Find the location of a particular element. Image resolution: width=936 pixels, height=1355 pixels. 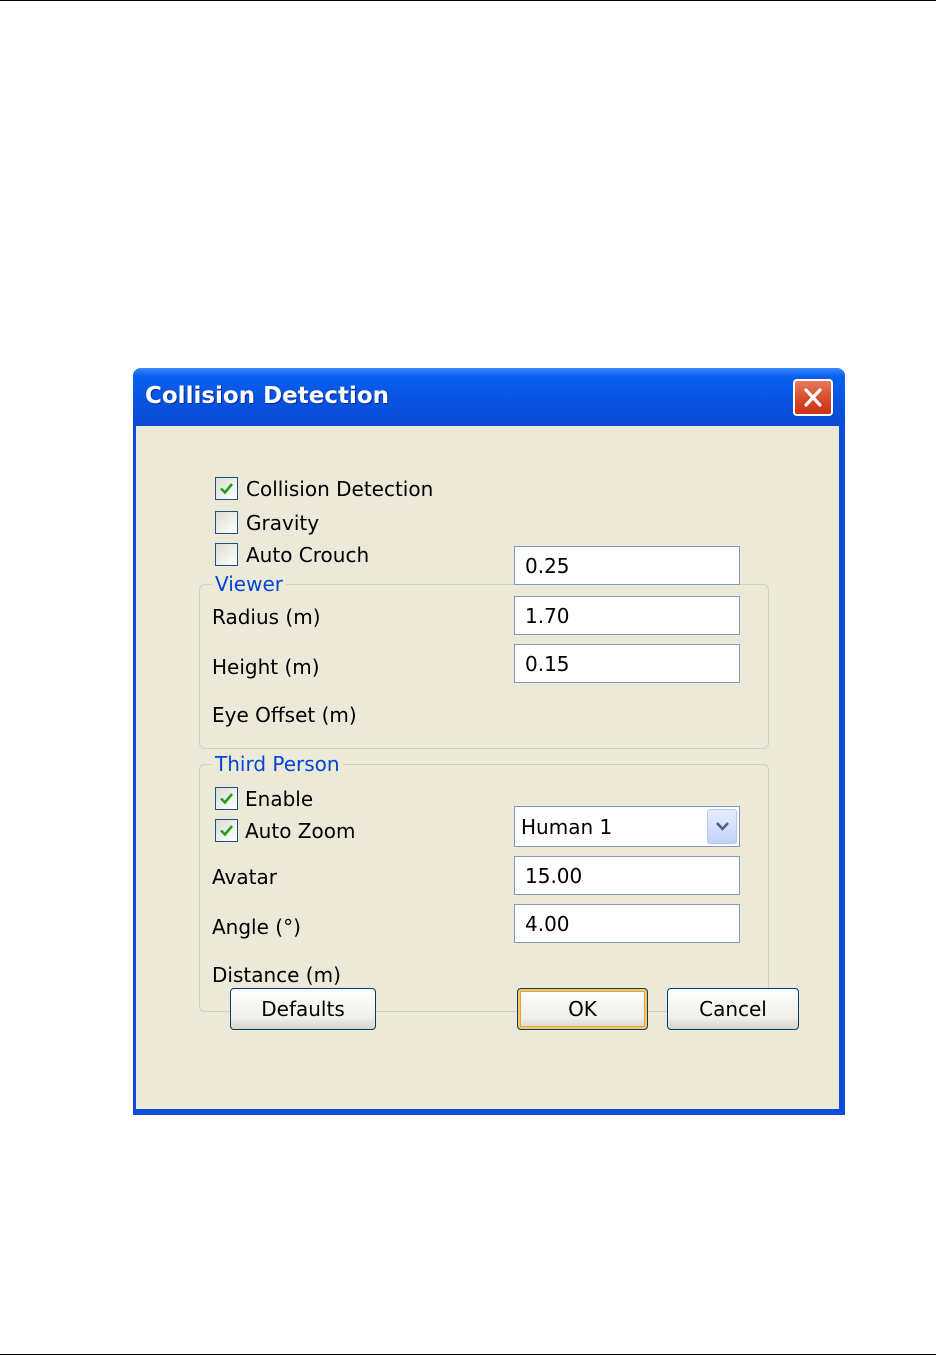

dropdown-arrow-button is located at coordinates (722, 826).